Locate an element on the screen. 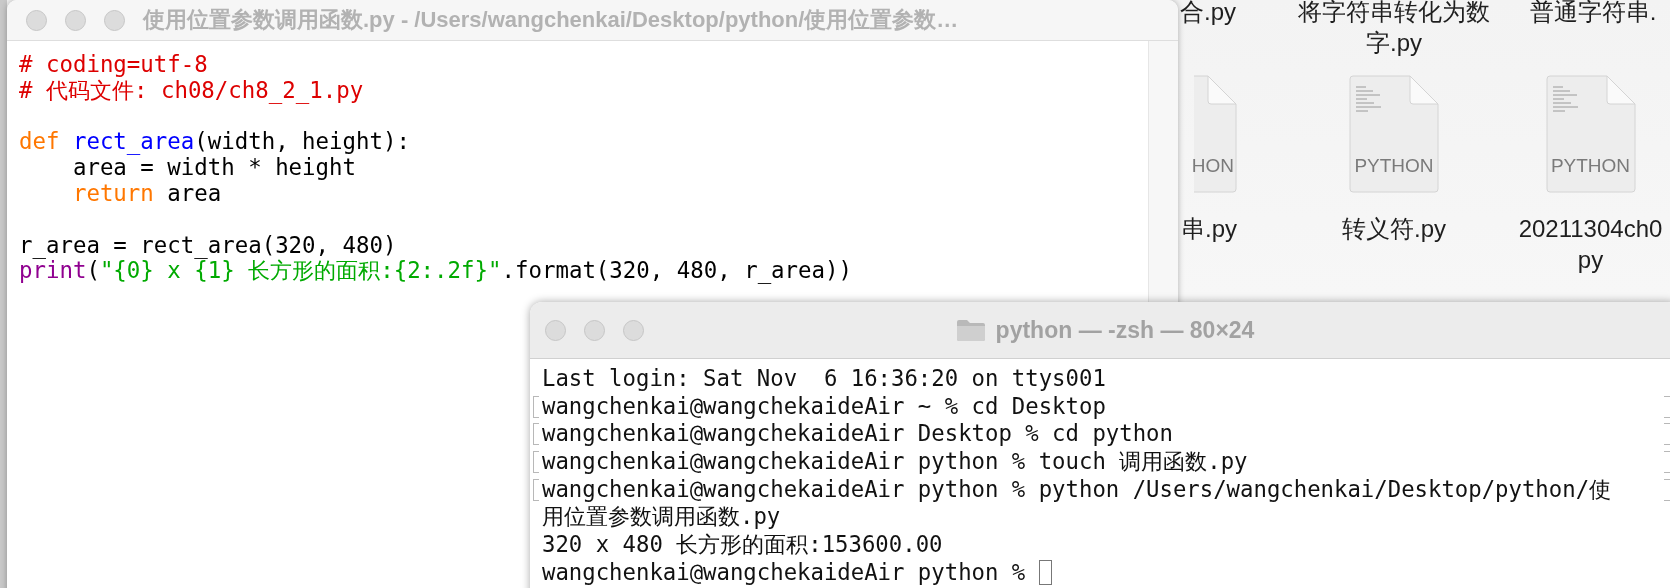 Image resolution: width=1670 pixels, height=588 pixels. terminal-line: Last login: Sat Nov 6 16:36:20 on ttys001 is located at coordinates (823, 379).